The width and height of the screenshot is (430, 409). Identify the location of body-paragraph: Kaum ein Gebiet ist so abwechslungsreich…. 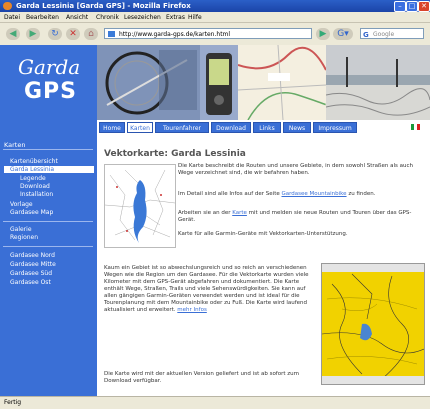
(210, 317).